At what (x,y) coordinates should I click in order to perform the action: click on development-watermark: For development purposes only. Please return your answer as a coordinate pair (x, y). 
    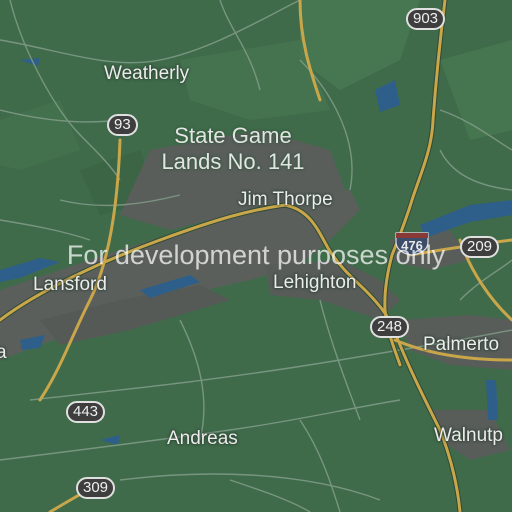
    Looking at the image, I should click on (256, 255).